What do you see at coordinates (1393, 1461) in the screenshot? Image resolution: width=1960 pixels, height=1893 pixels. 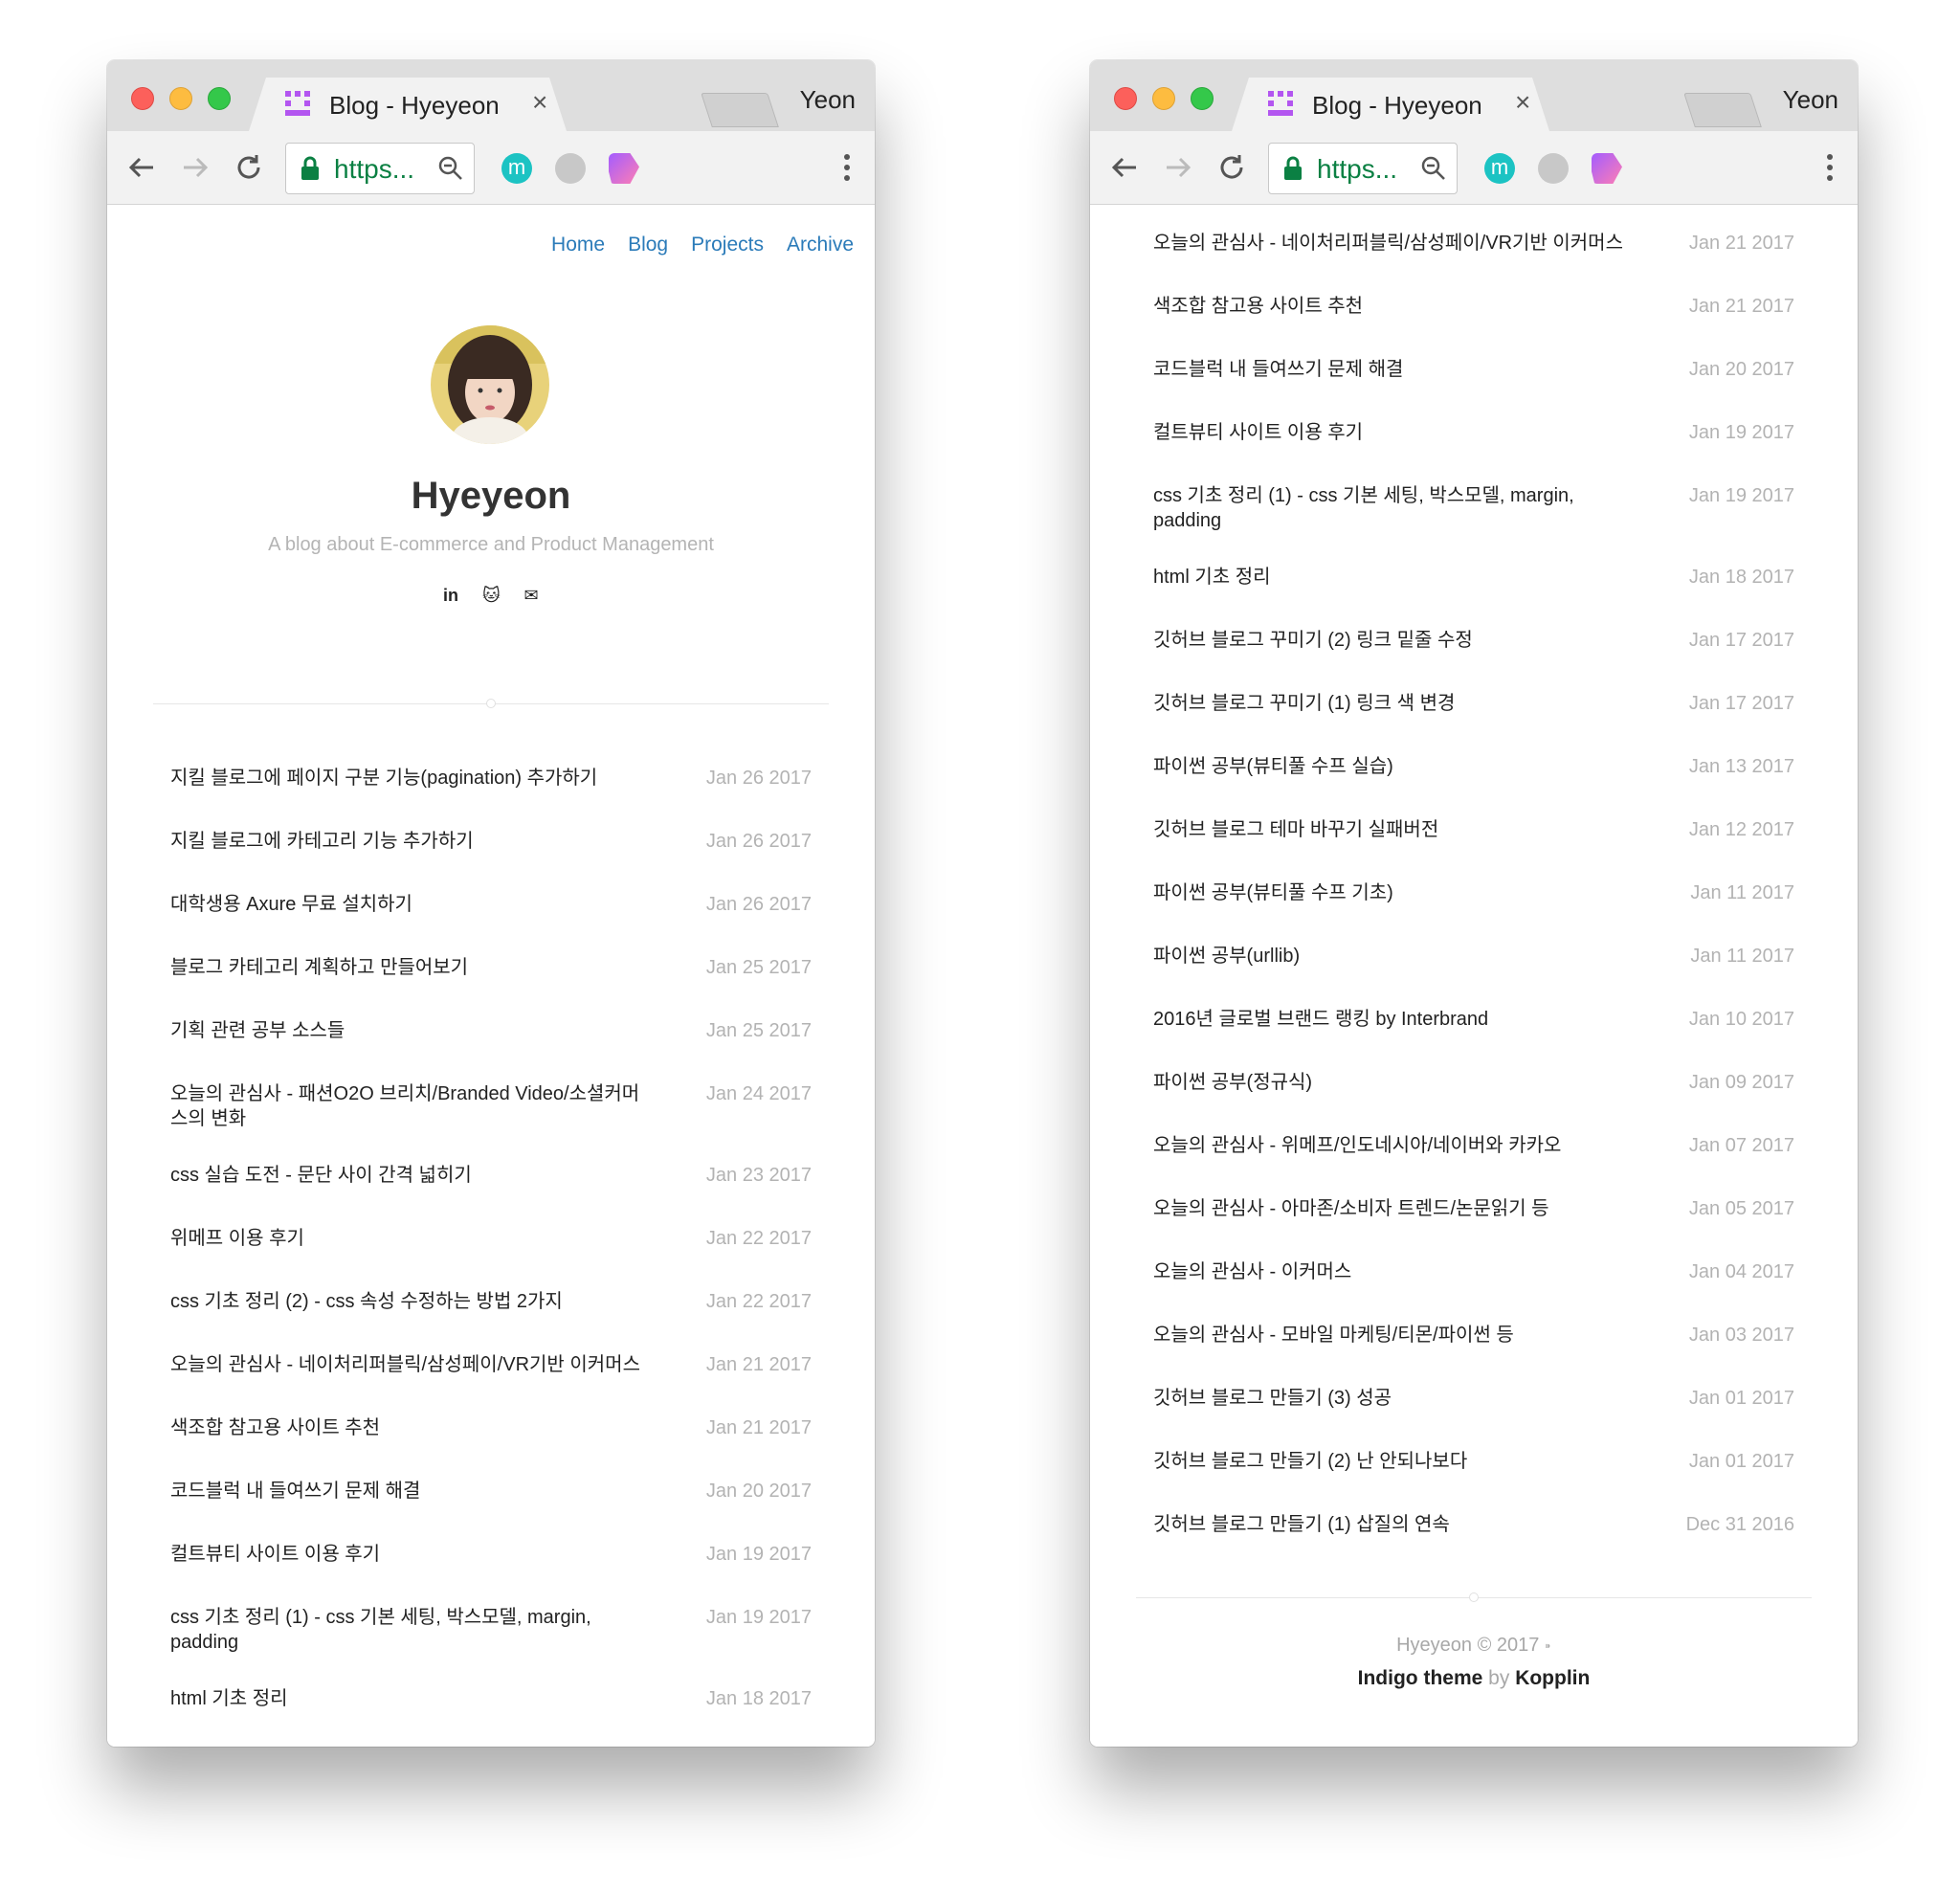 I see `post-title: 깃허브 블로그 만들기 (2) 난 안되나보다` at bounding box center [1393, 1461].